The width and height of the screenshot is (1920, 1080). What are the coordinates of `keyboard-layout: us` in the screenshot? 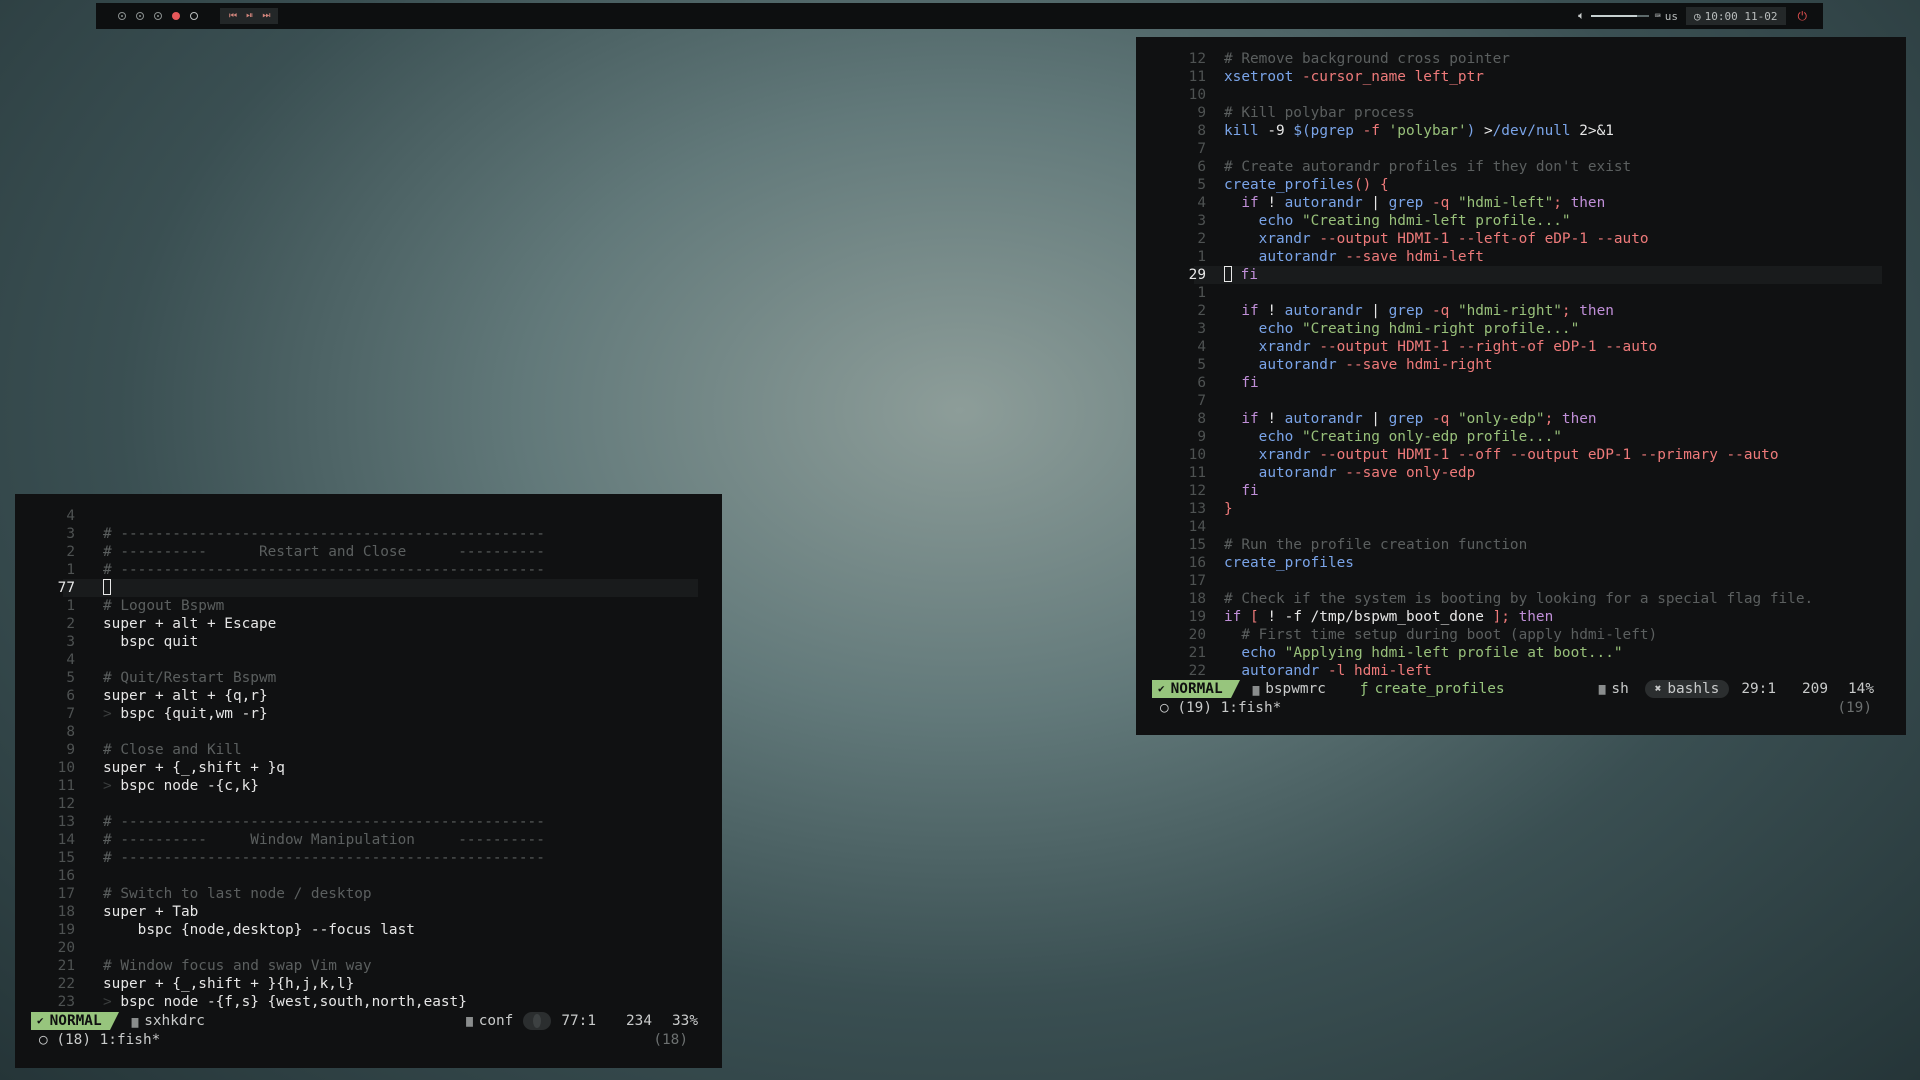 It's located at (1671, 16).